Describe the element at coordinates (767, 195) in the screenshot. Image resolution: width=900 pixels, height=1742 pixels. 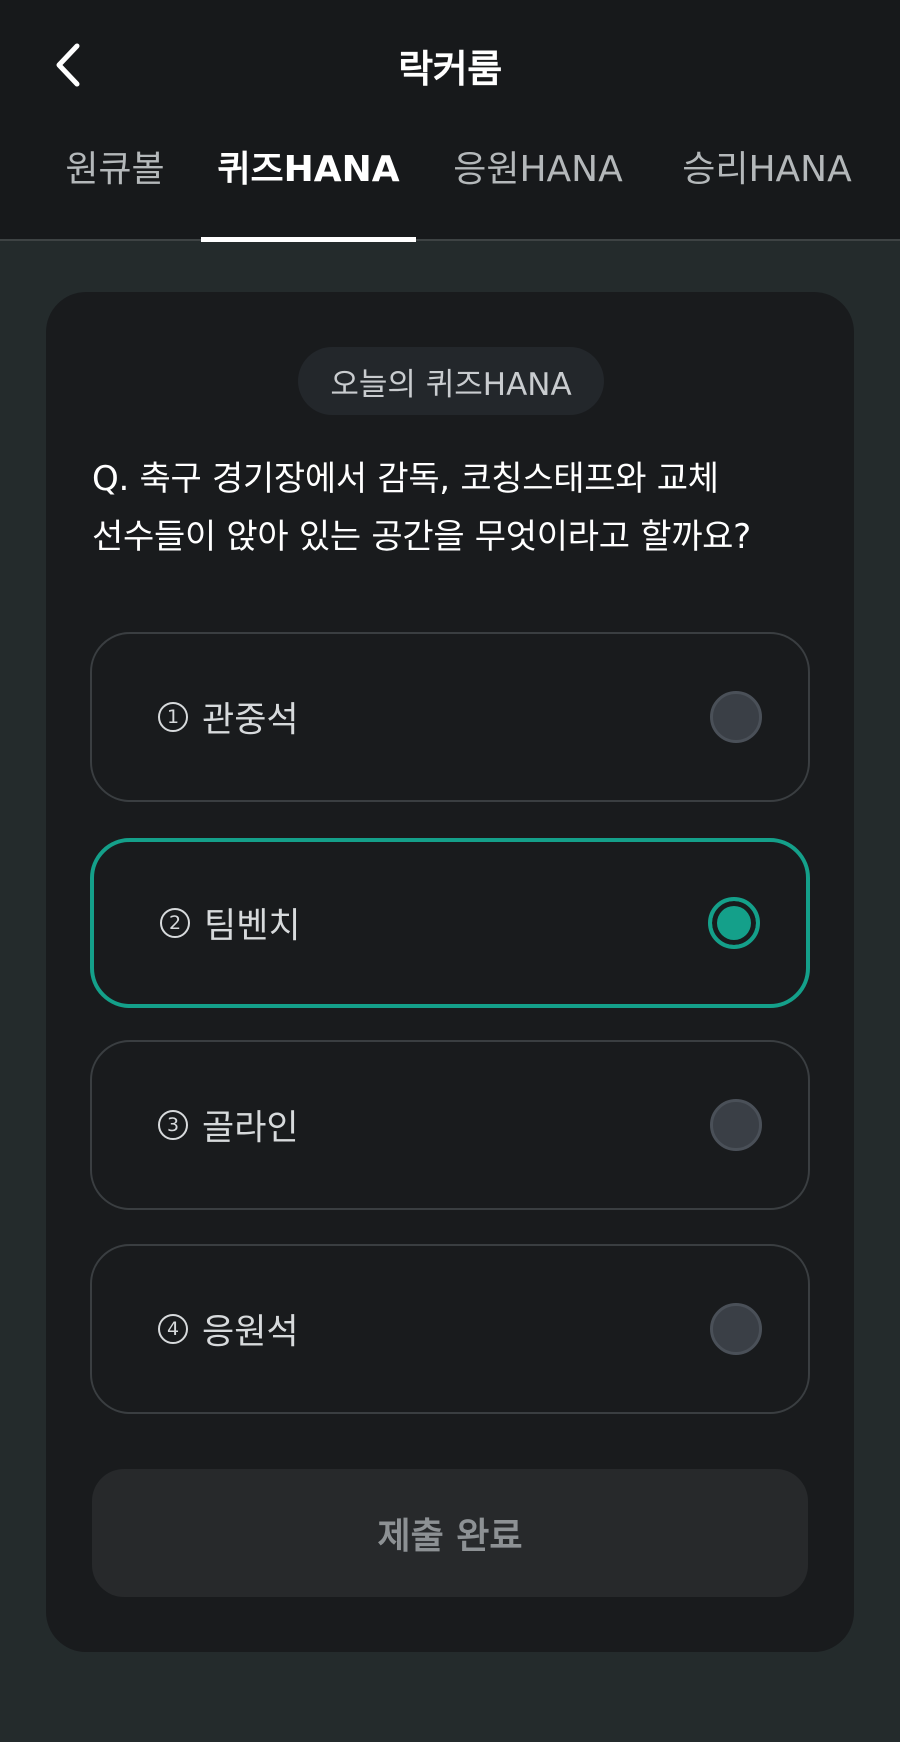
I see `tab-win-hana: 승리HANA` at that location.